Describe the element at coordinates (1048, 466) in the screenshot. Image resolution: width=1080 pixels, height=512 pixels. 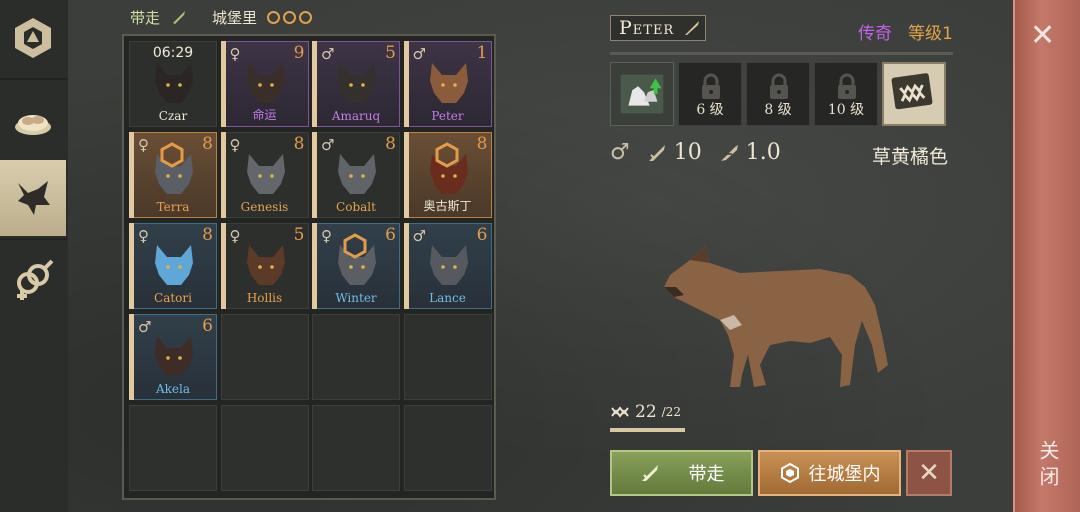
I see `close-label: 关闭` at that location.